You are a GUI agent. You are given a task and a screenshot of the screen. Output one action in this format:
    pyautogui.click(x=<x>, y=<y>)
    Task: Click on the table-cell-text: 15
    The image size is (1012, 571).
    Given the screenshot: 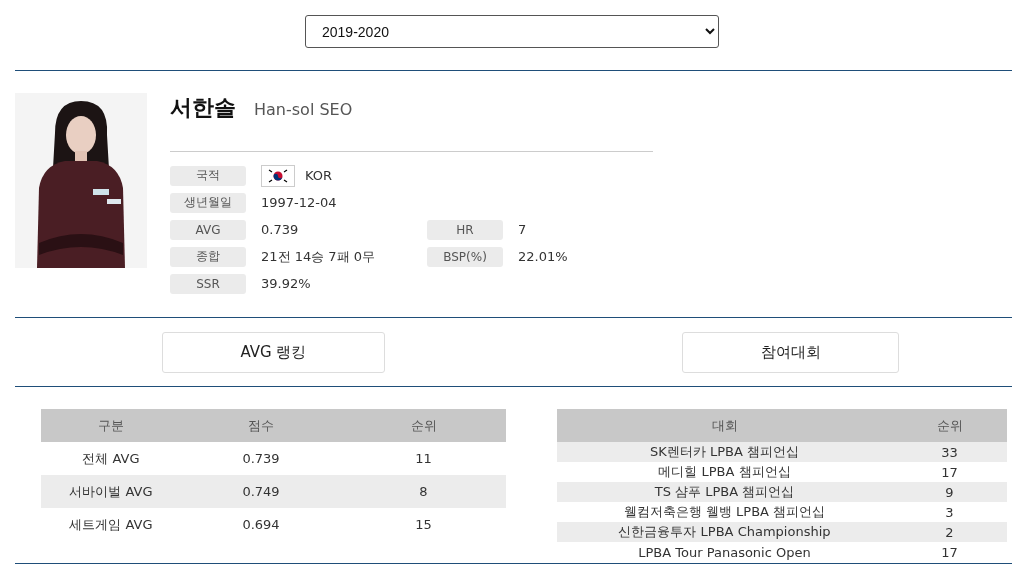 What is the action you would take?
    pyautogui.click(x=423, y=524)
    